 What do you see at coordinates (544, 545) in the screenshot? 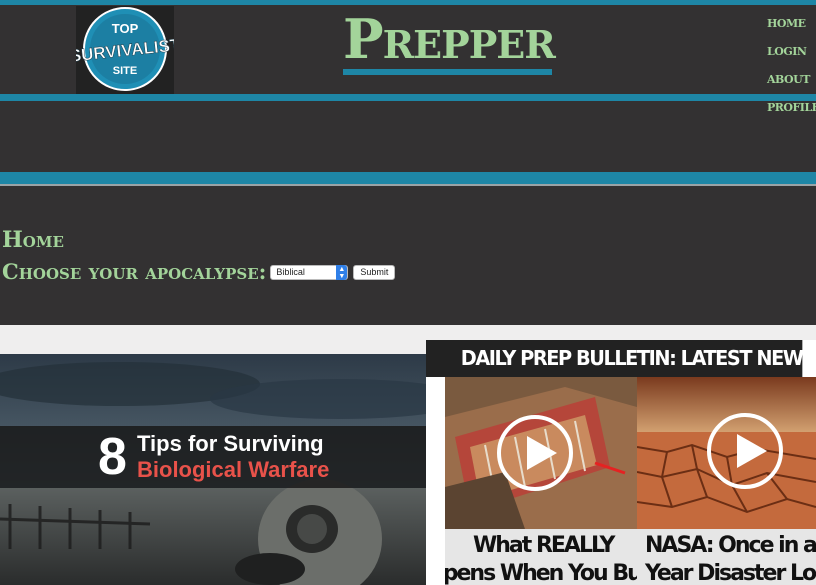
I see `card-caption-line1: What REALLY` at bounding box center [544, 545].